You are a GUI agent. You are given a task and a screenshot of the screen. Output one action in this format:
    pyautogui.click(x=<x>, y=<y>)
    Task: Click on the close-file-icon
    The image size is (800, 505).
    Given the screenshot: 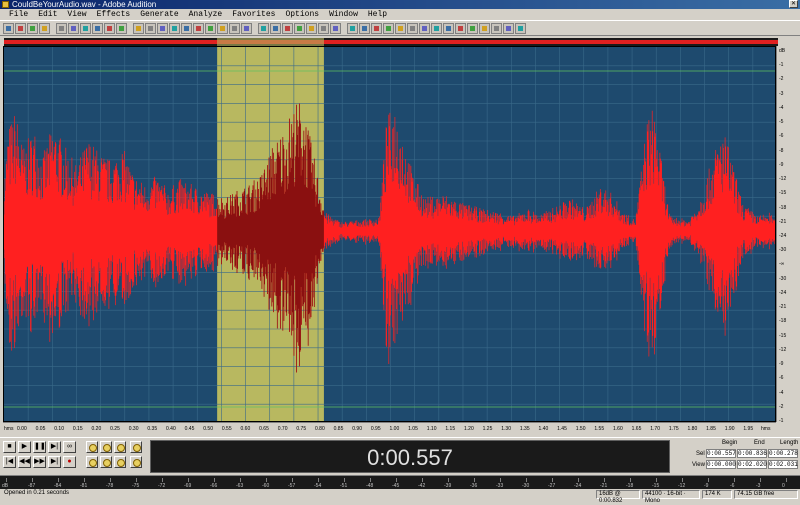 What is the action you would take?
    pyautogui.click(x=44, y=28)
    